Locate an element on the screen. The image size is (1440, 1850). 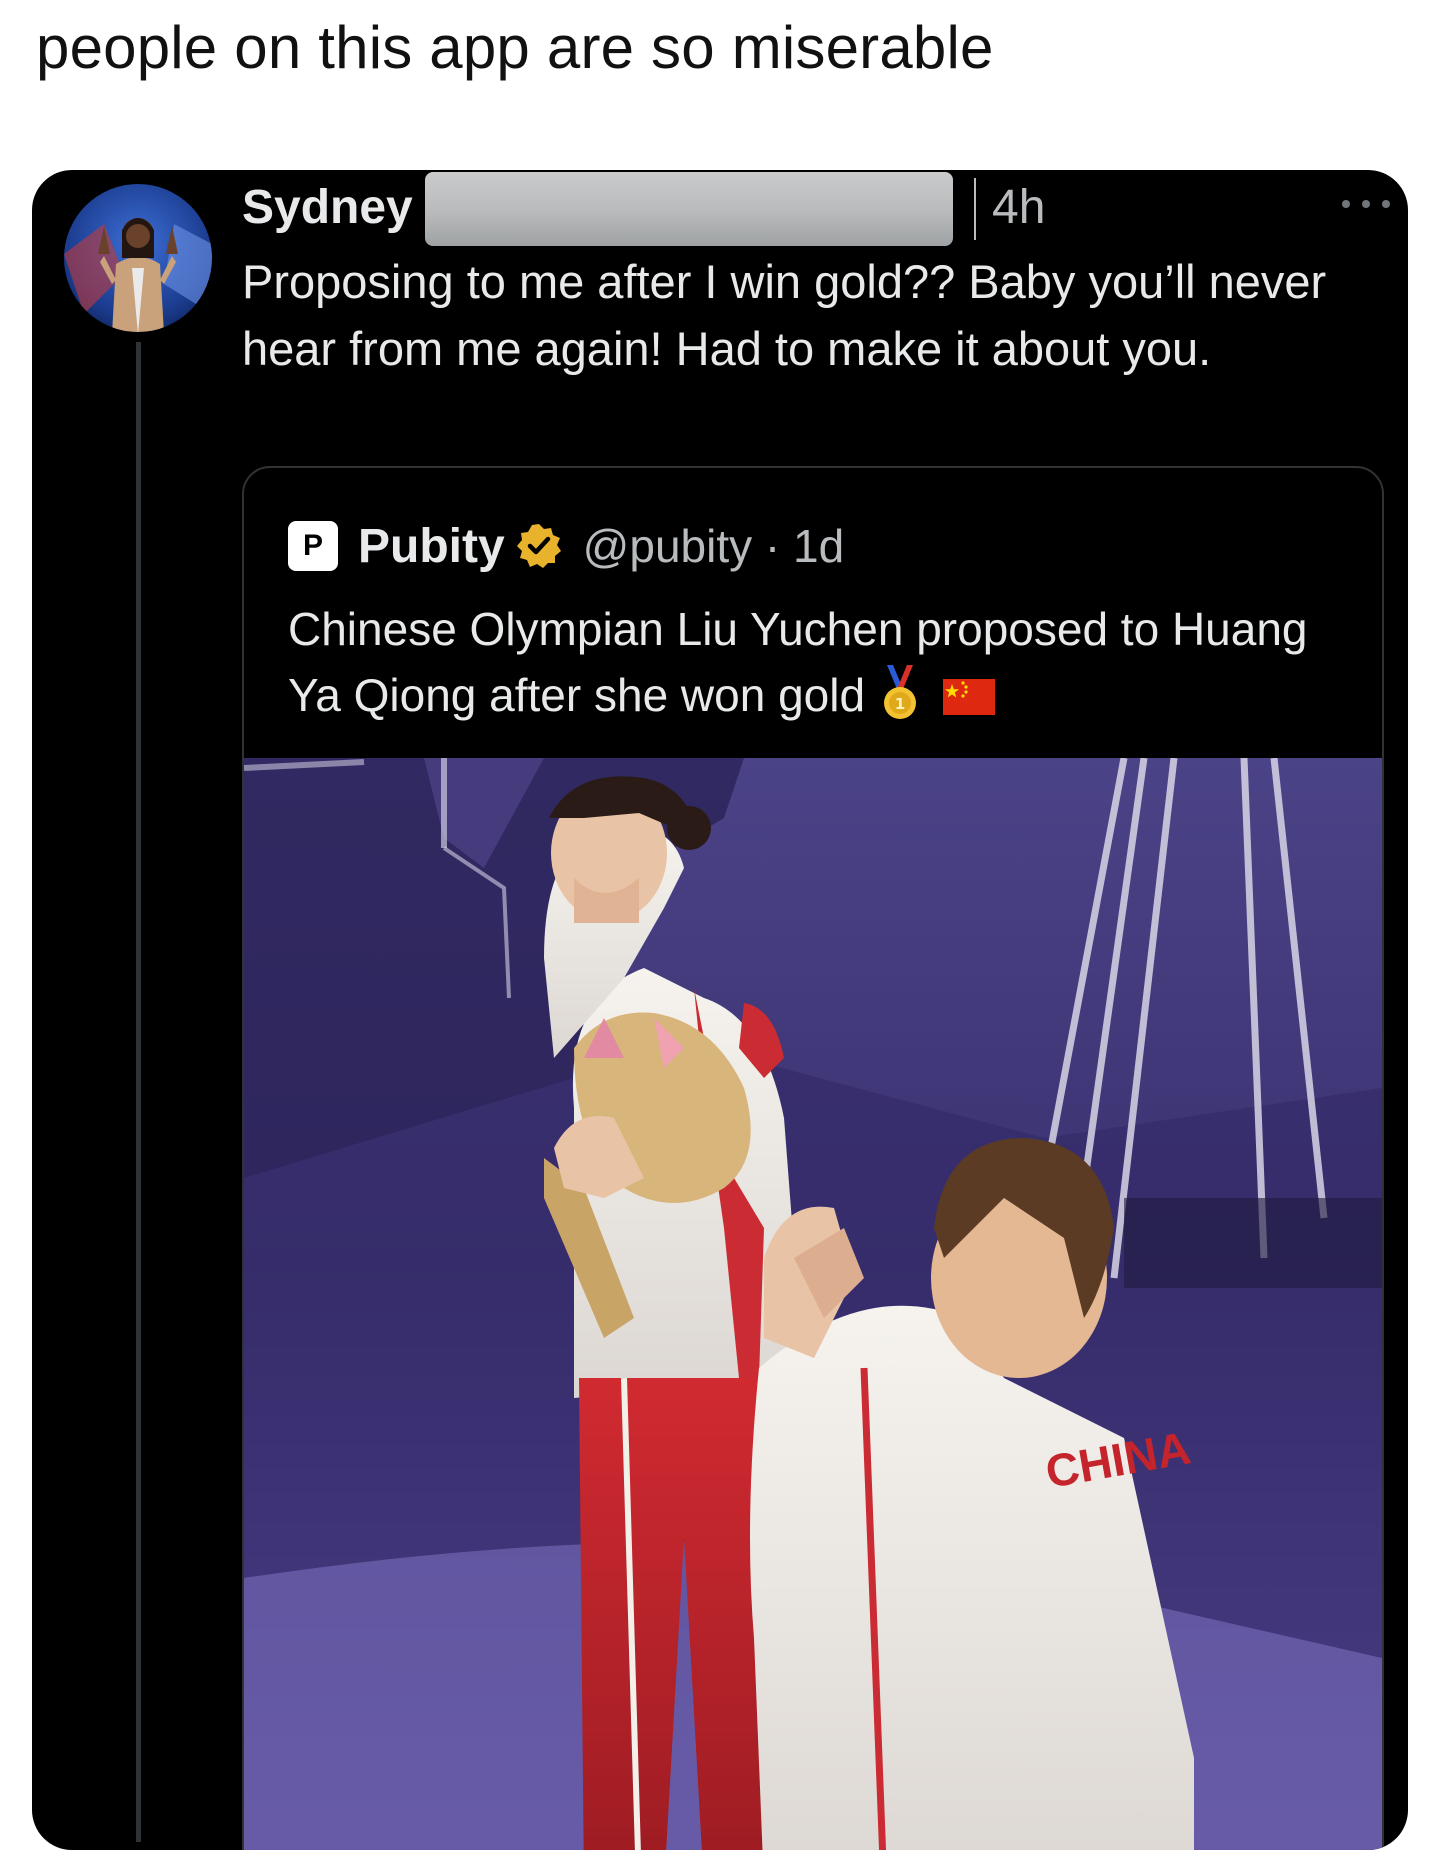
pubity-logo-icon: P is located at coordinates (313, 546).